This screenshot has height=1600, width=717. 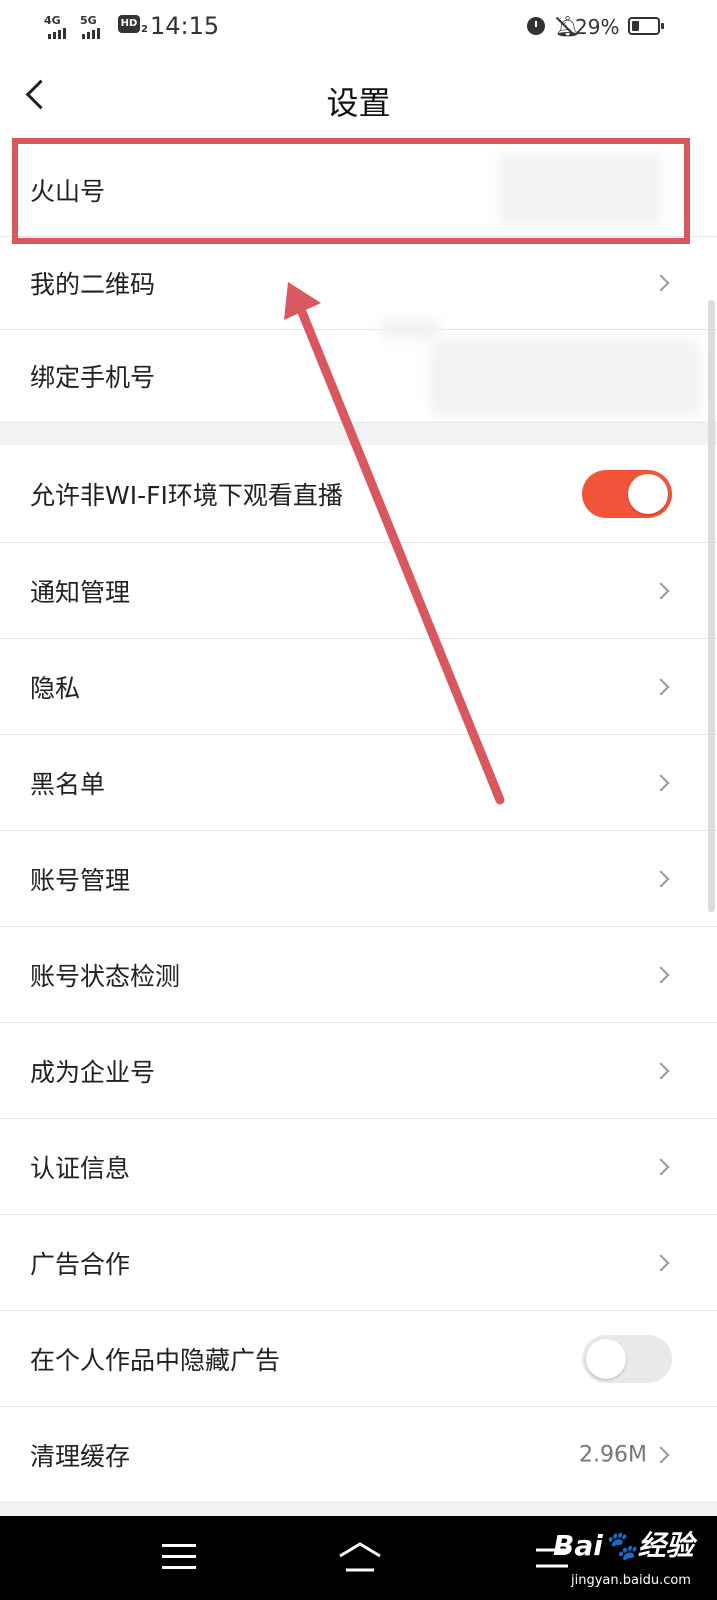 I want to click on arrow-shaft, so click(x=401, y=556).